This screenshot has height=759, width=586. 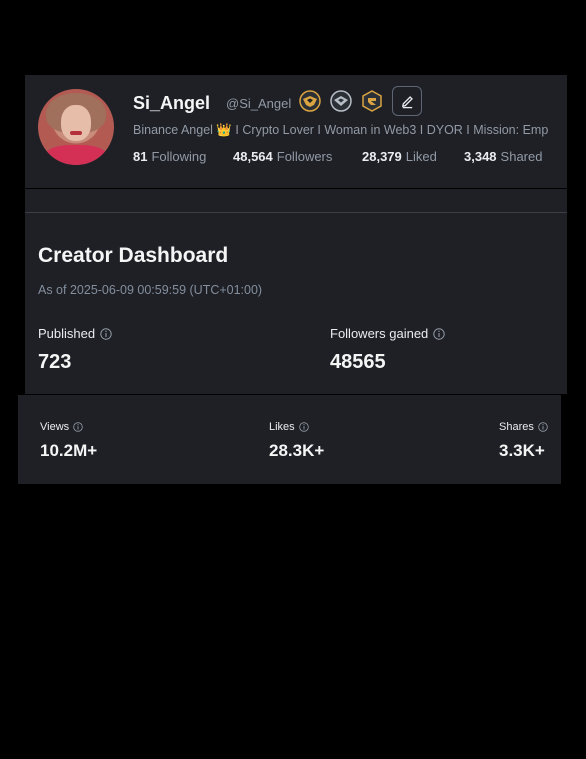 I want to click on followers-gained-value: 48565, so click(x=358, y=362).